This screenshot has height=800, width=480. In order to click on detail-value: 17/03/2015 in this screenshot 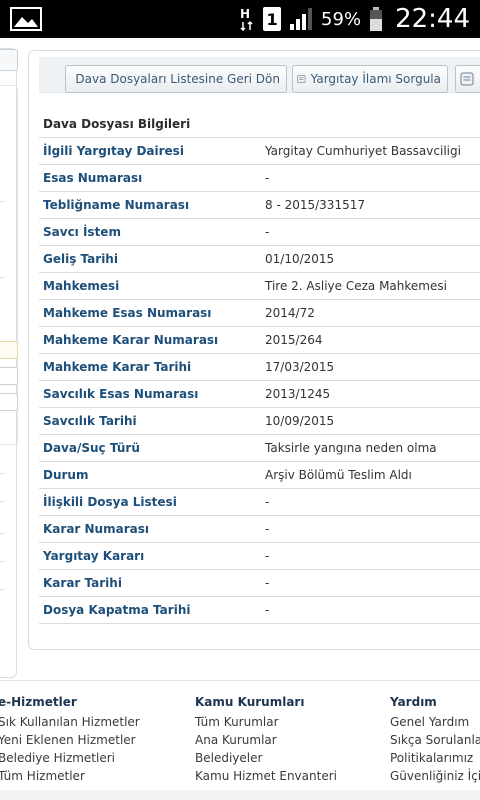, I will do `click(370, 367)`.